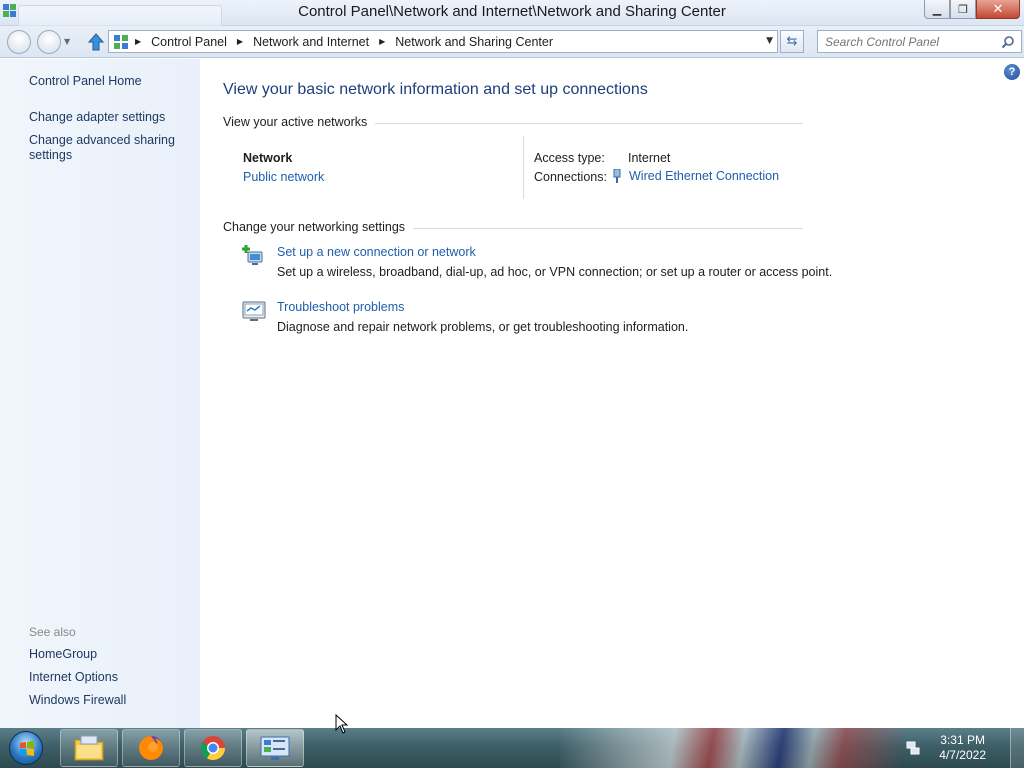  I want to click on search-box, so click(919, 41).